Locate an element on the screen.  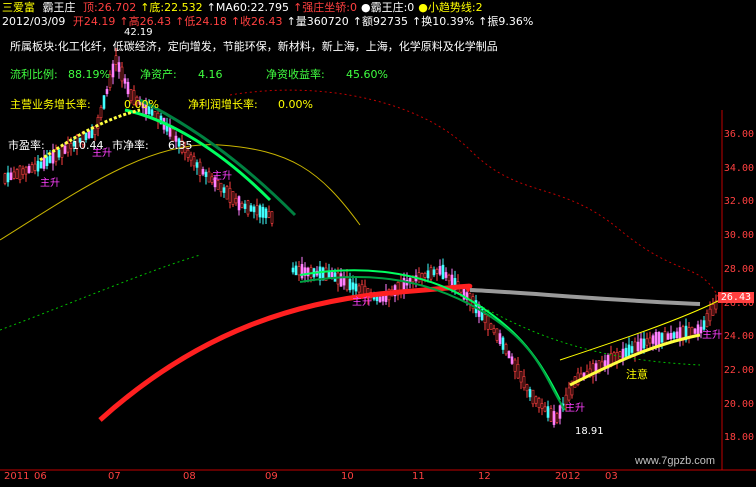
pe-label: 市盈率: is located at coordinates (26, 145).